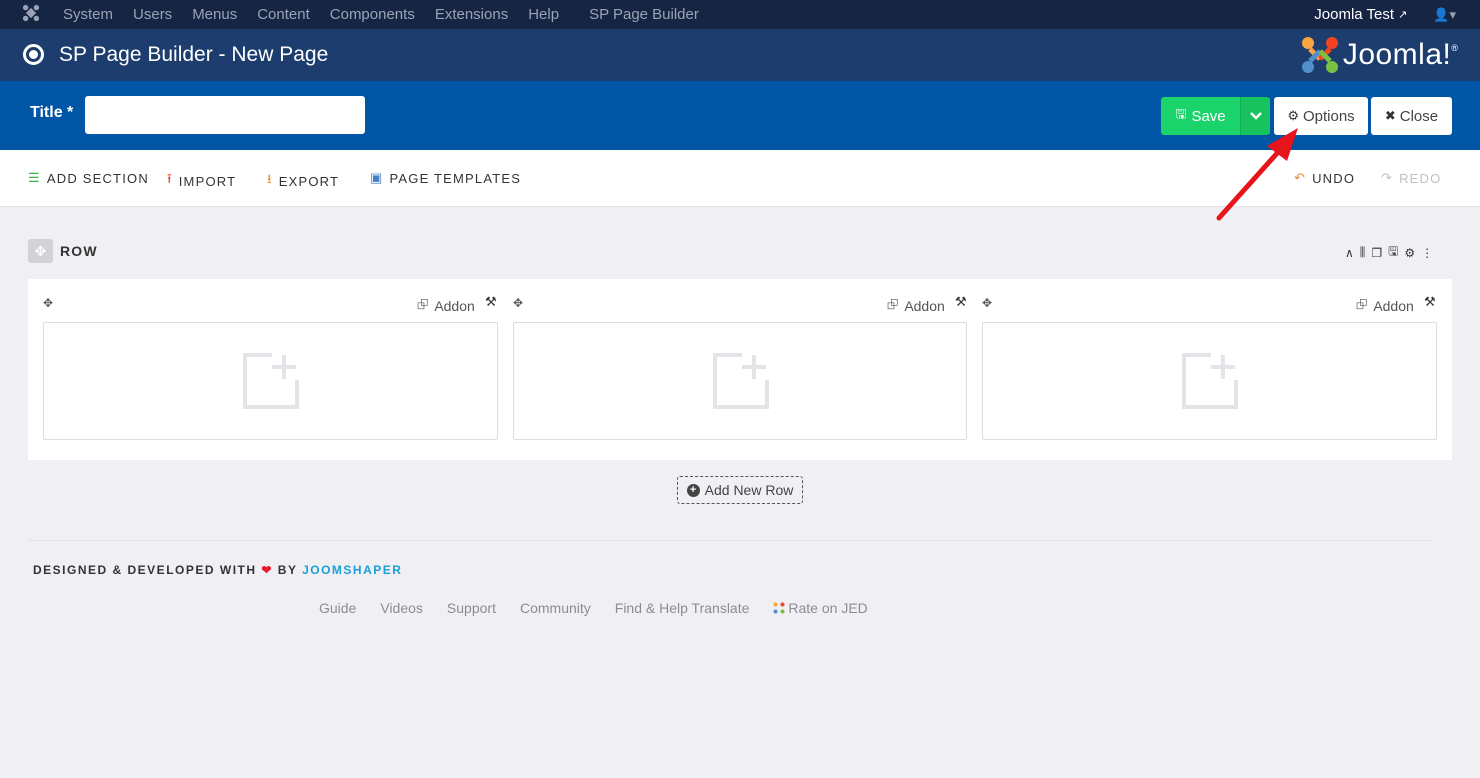  Describe the element at coordinates (1349, 253) in the screenshot. I see `collapse-icon: ∧` at that location.